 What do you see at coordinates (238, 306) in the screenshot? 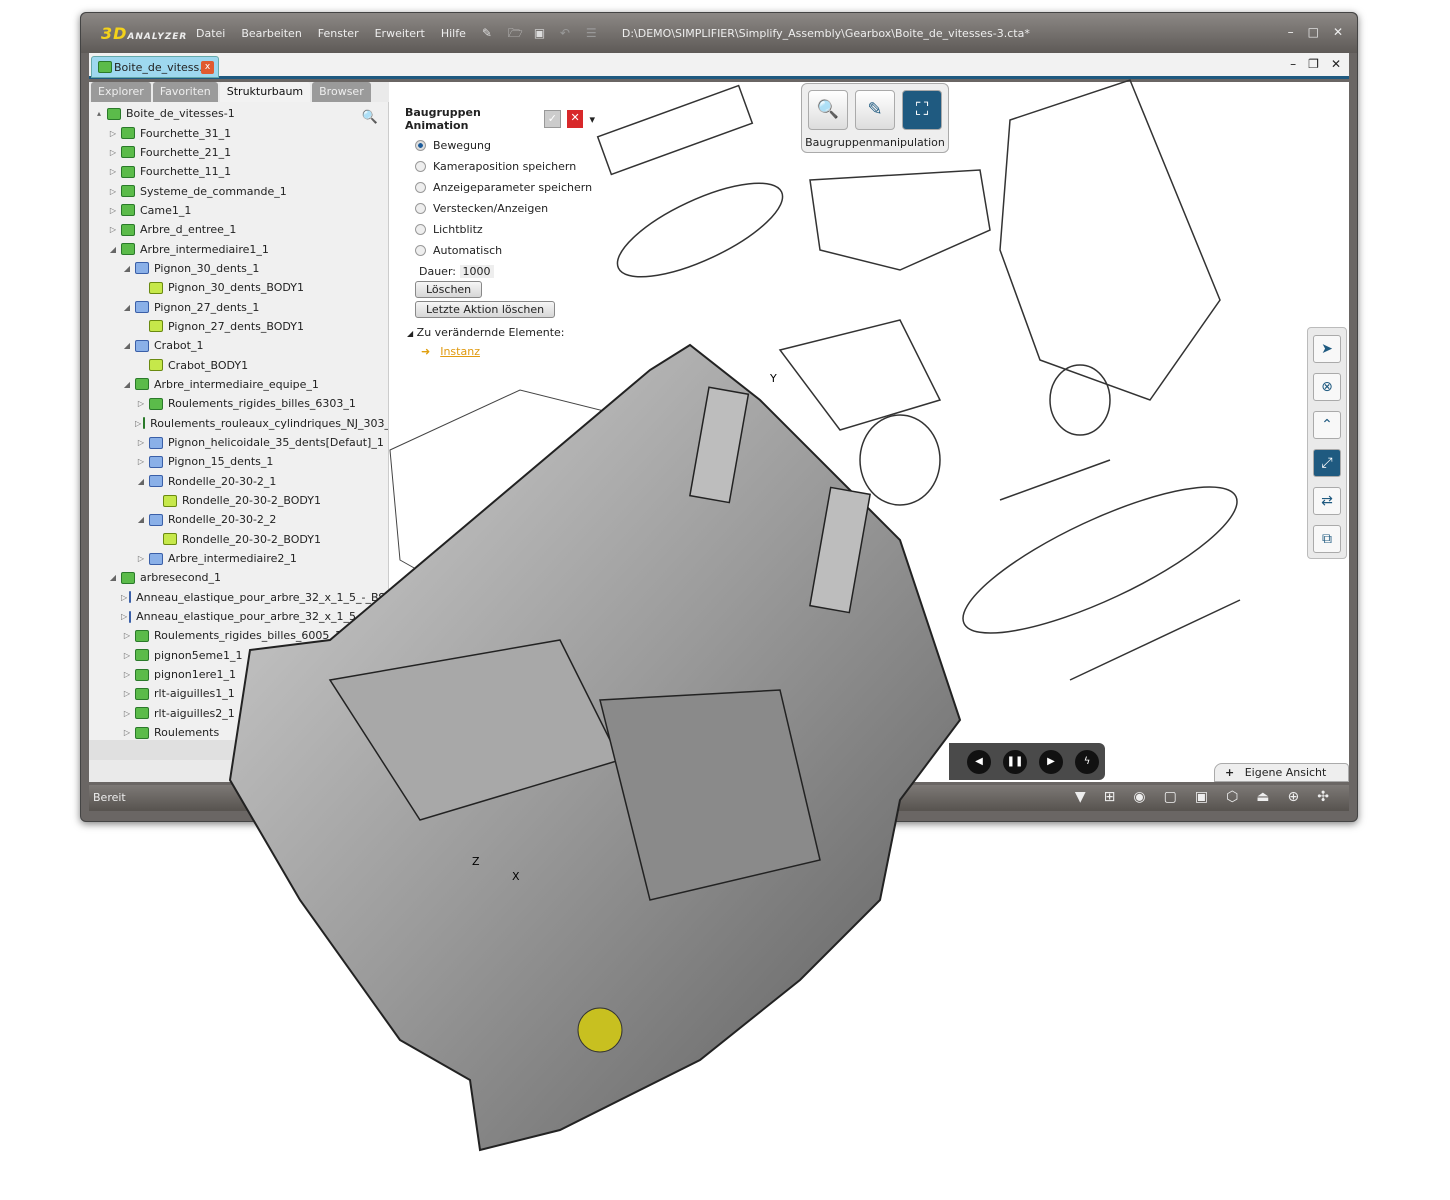
I see `tree-item: ◢ Pignon_27_dents_1` at bounding box center [238, 306].